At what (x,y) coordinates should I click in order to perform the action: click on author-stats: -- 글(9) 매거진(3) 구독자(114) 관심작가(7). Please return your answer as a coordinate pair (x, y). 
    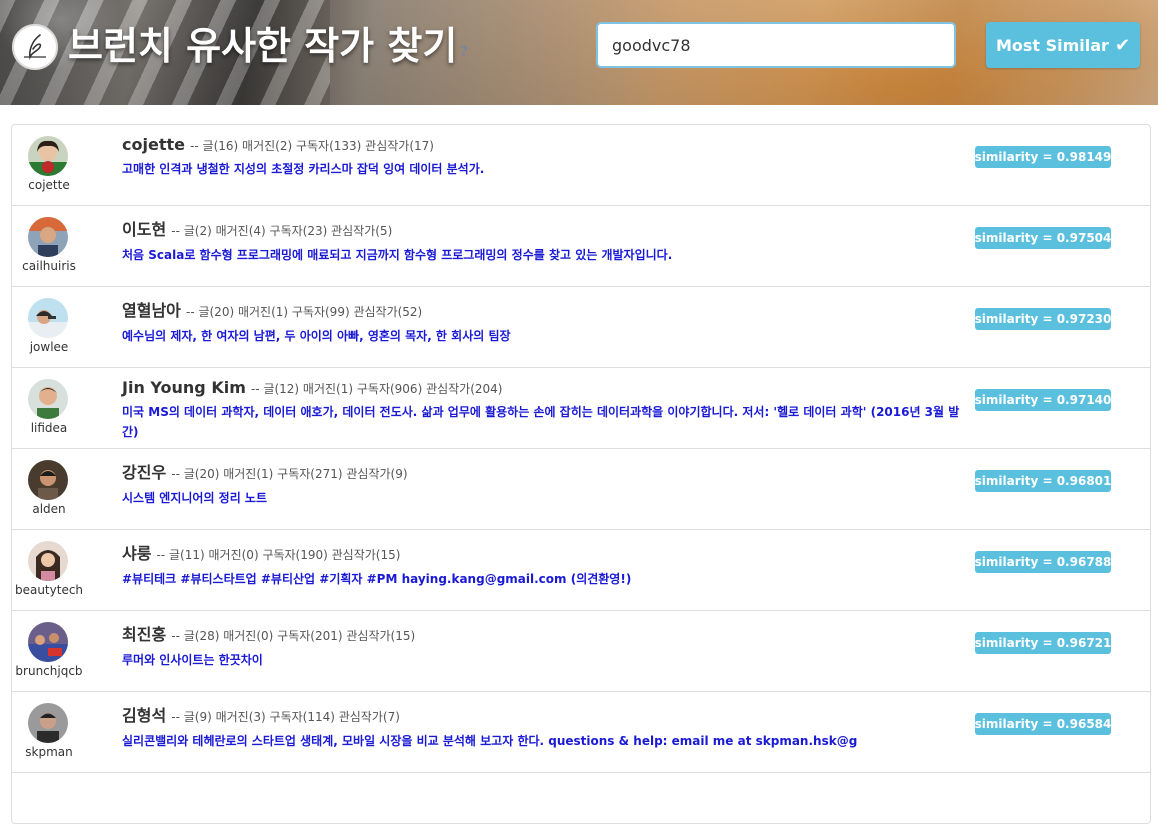
    Looking at the image, I should click on (285, 717).